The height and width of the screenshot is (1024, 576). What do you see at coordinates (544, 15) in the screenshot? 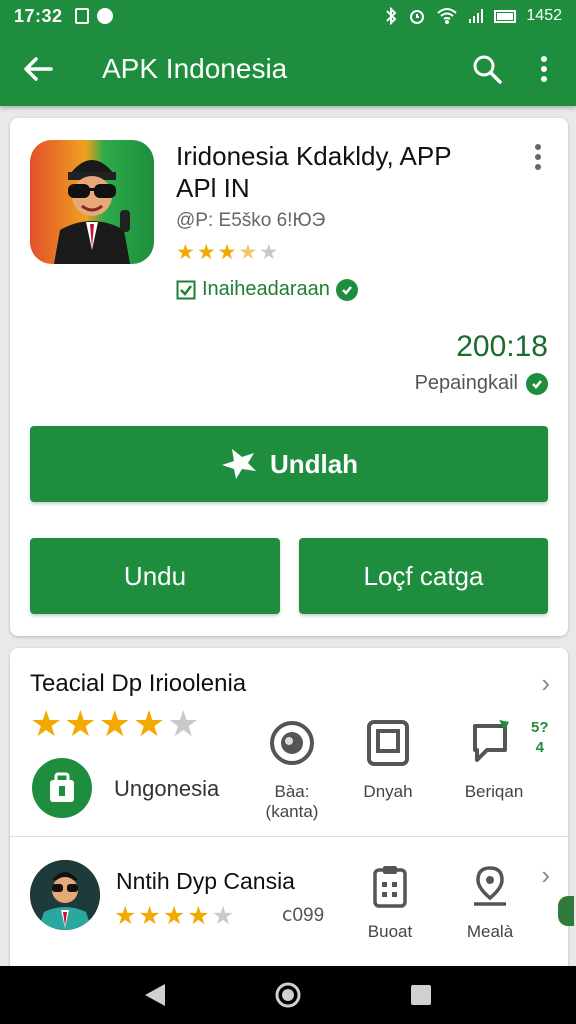
I see `status-right-text: 1452` at bounding box center [544, 15].